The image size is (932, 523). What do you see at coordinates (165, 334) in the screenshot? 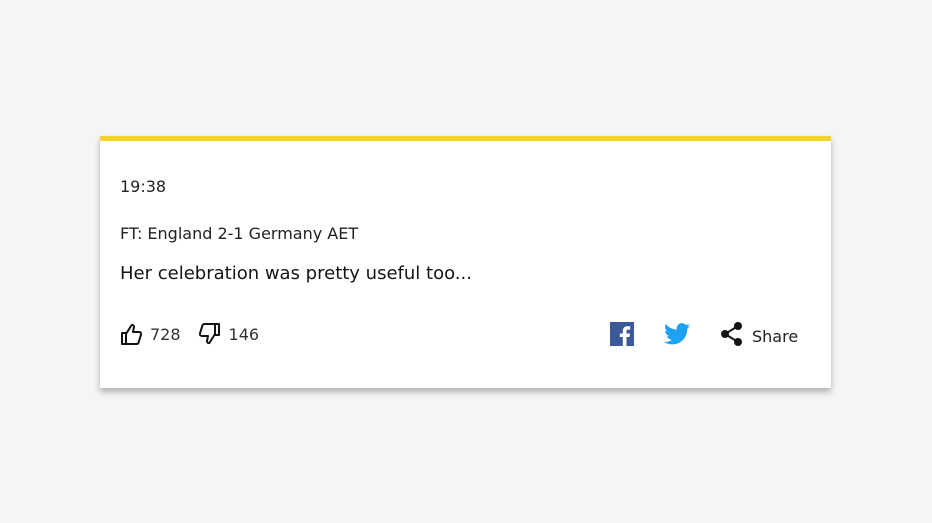
I see `like-count: 728` at bounding box center [165, 334].